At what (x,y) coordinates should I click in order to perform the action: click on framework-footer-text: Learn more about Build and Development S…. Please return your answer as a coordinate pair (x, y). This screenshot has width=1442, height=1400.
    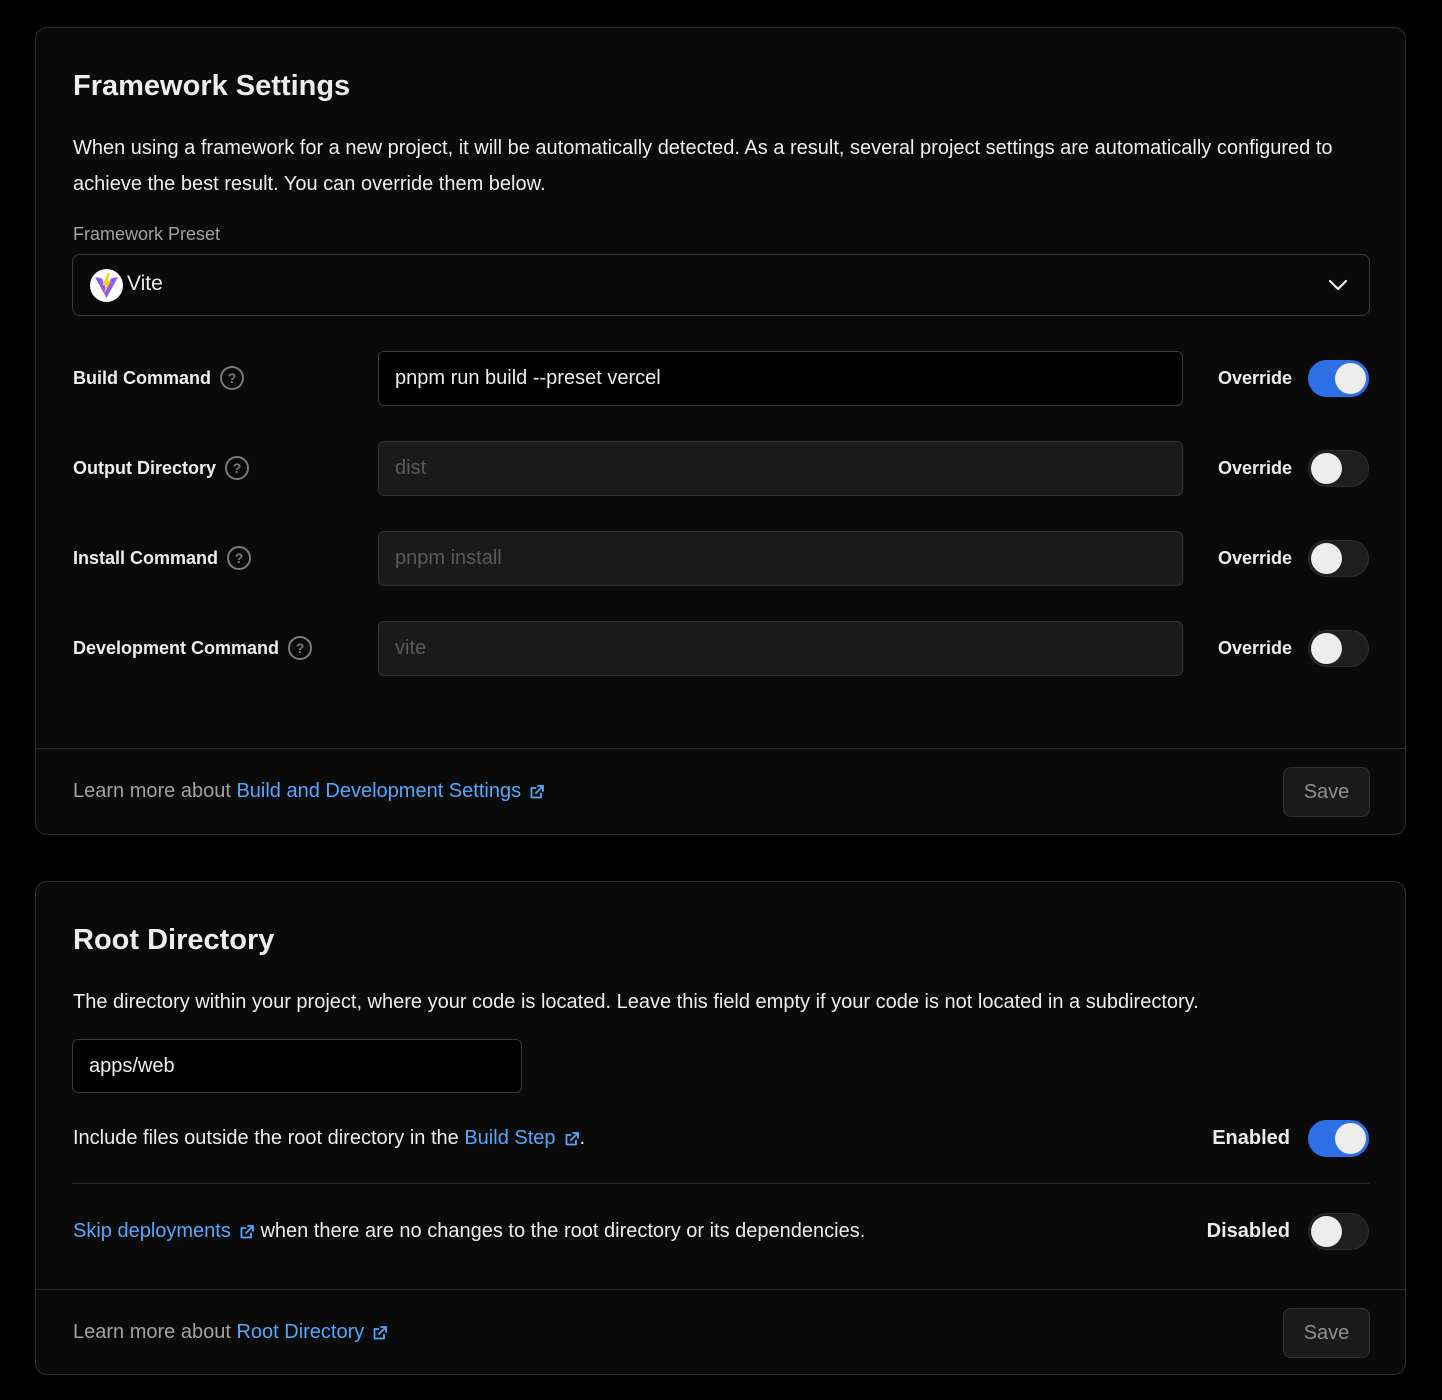
    Looking at the image, I should click on (309, 791).